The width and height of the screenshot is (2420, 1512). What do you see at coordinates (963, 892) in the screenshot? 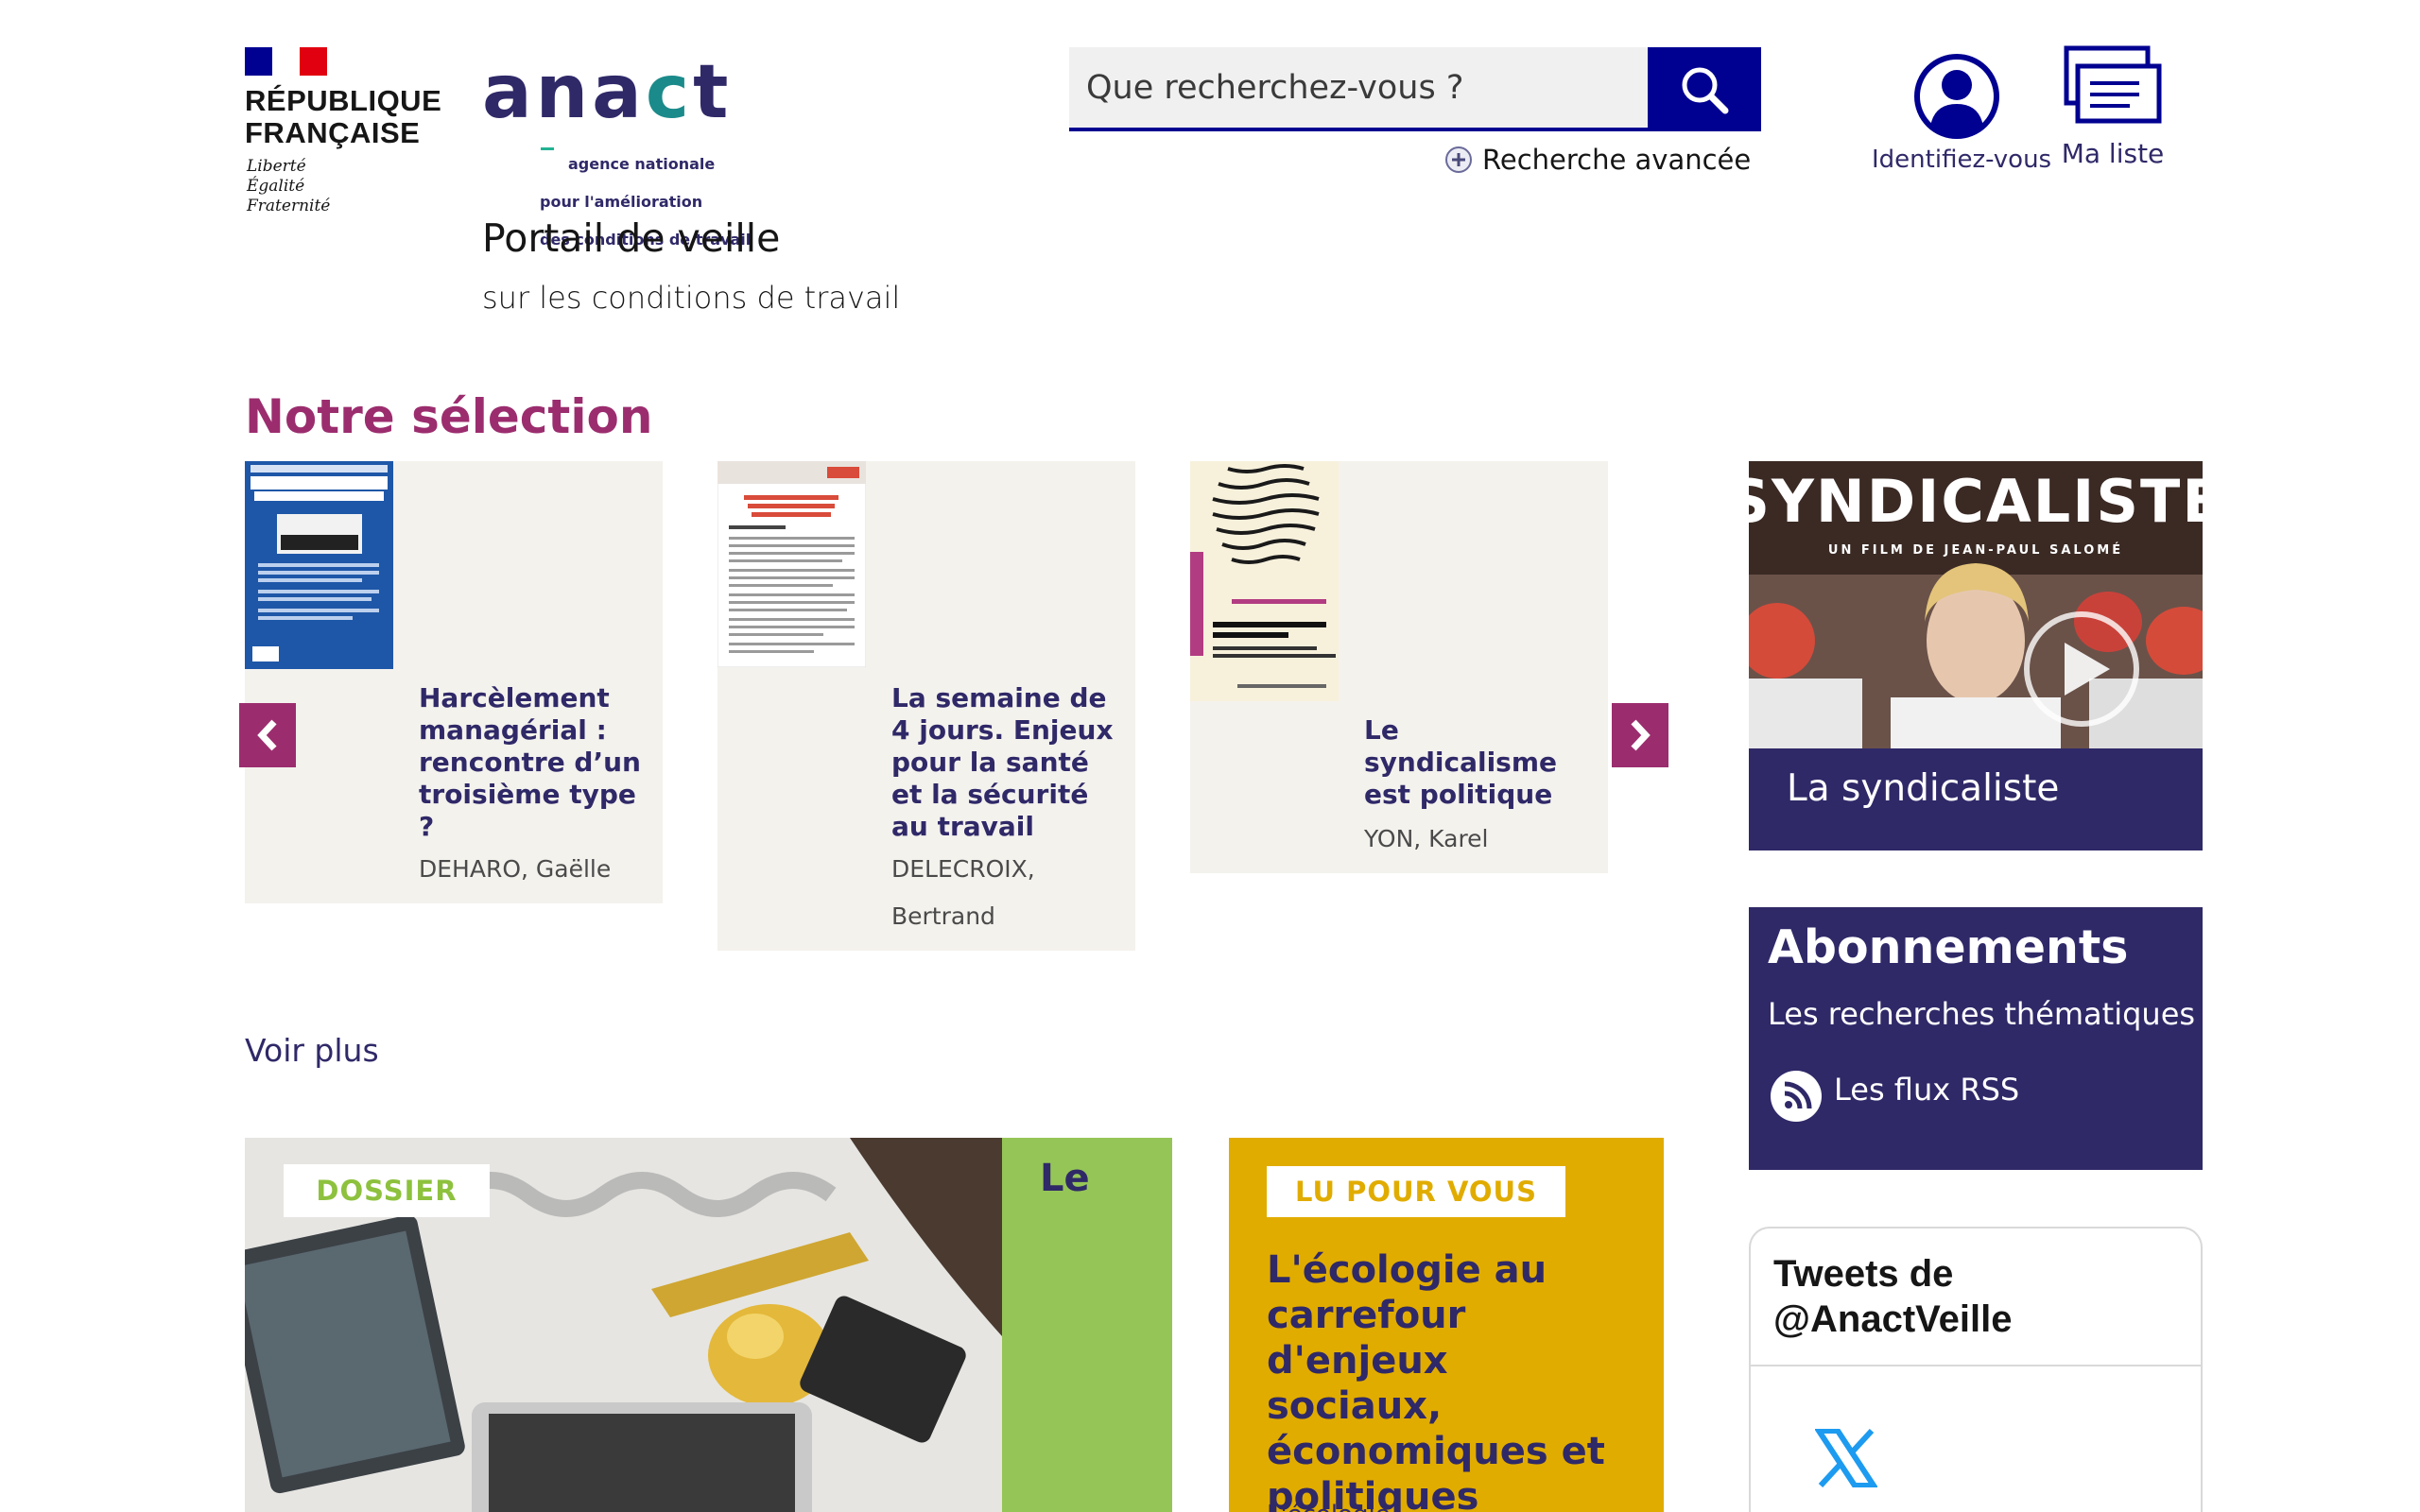
I see `card-author: DELECROIX, Bertrand` at bounding box center [963, 892].